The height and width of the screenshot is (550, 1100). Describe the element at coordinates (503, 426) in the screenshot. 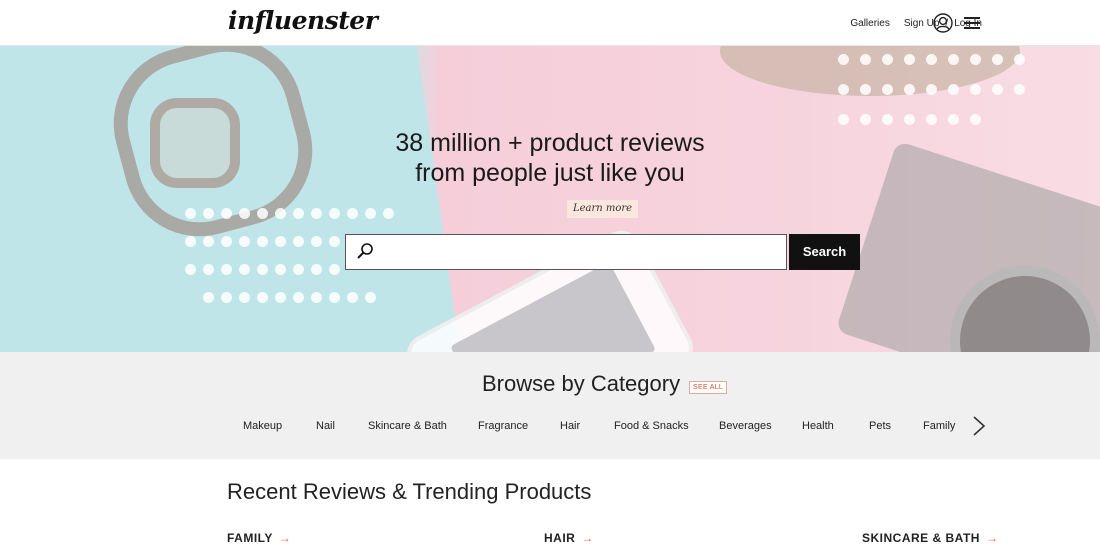

I see `category-fragrance: Fragrance` at that location.